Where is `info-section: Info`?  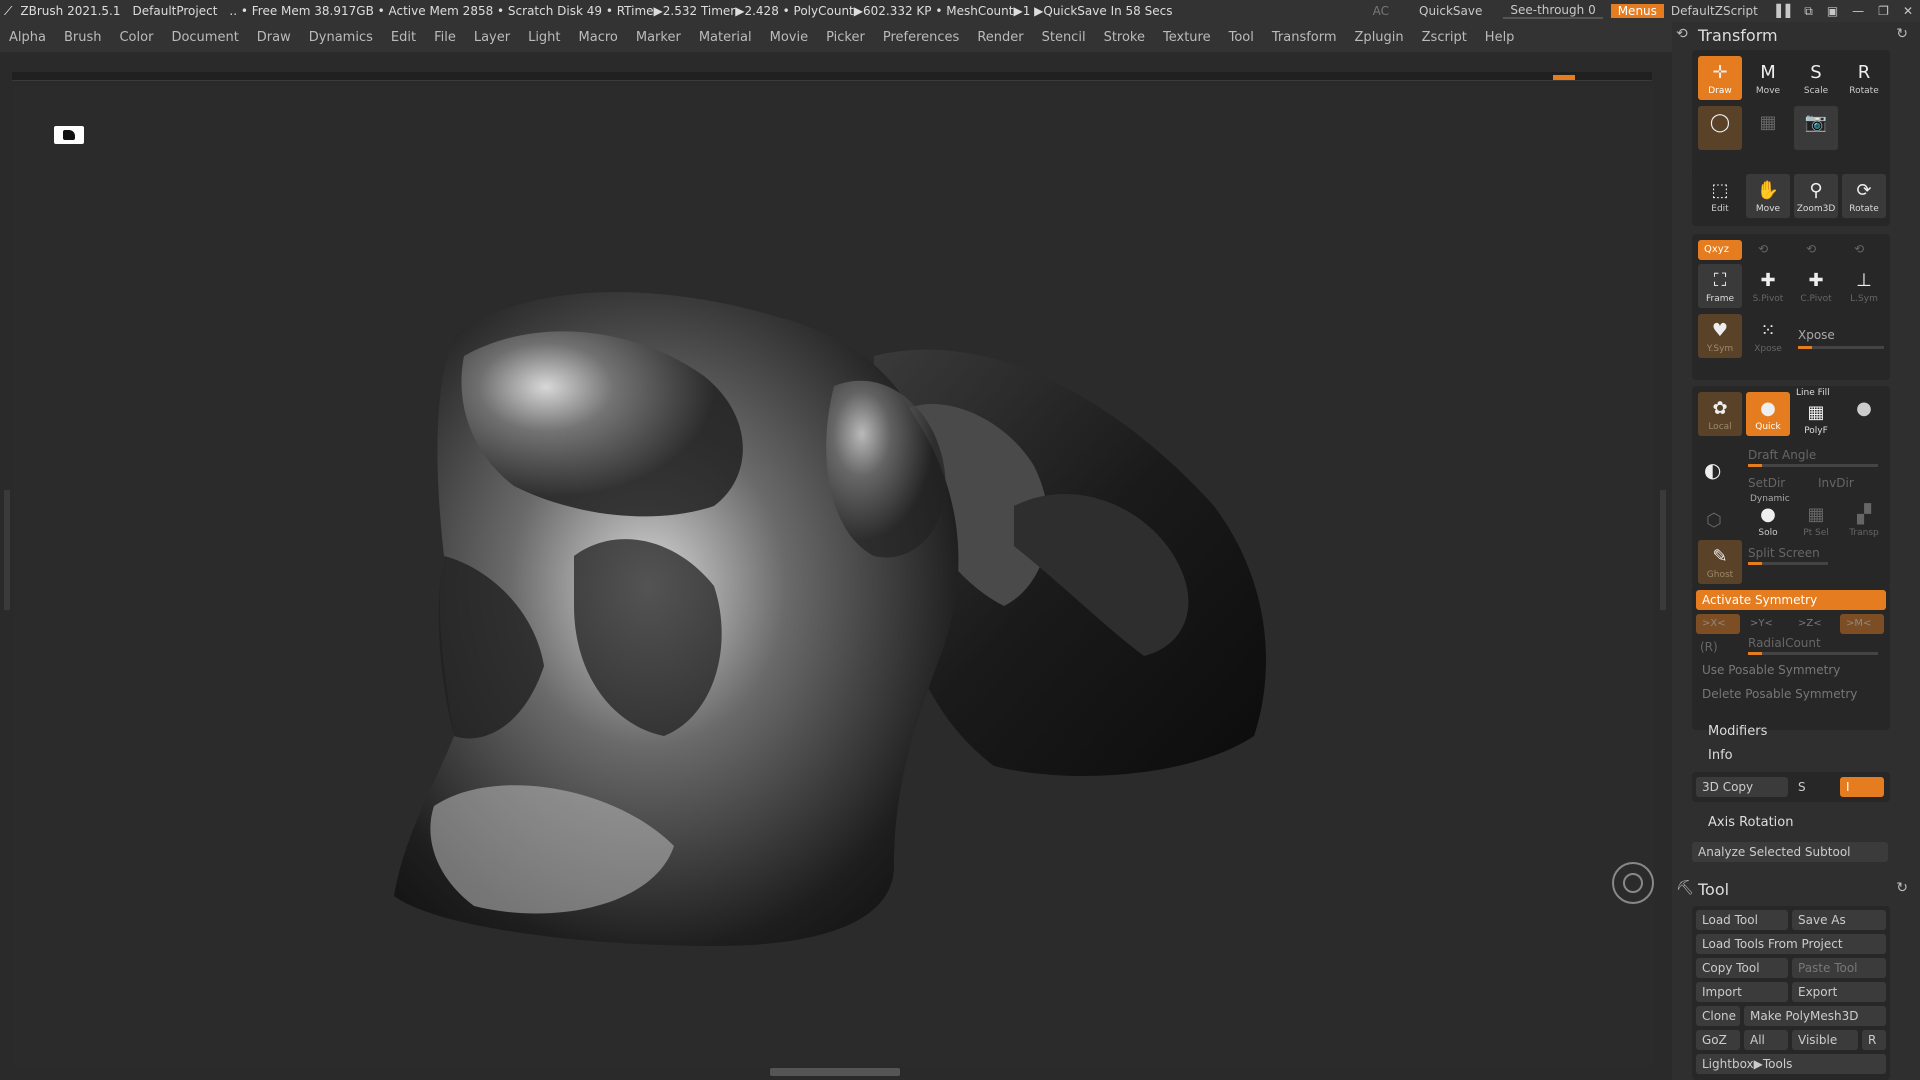 info-section: Info is located at coordinates (1720, 755).